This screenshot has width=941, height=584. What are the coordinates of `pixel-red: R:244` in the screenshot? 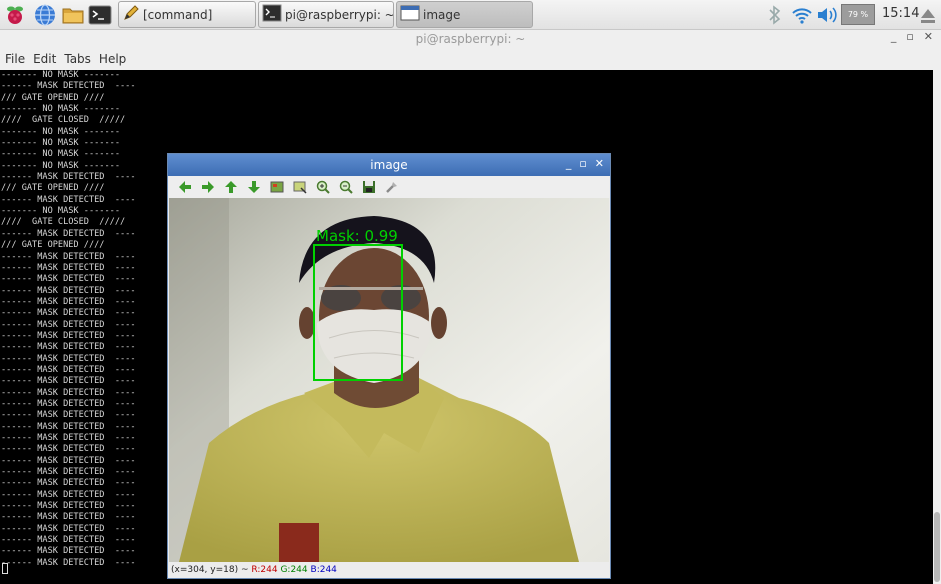 It's located at (264, 570).